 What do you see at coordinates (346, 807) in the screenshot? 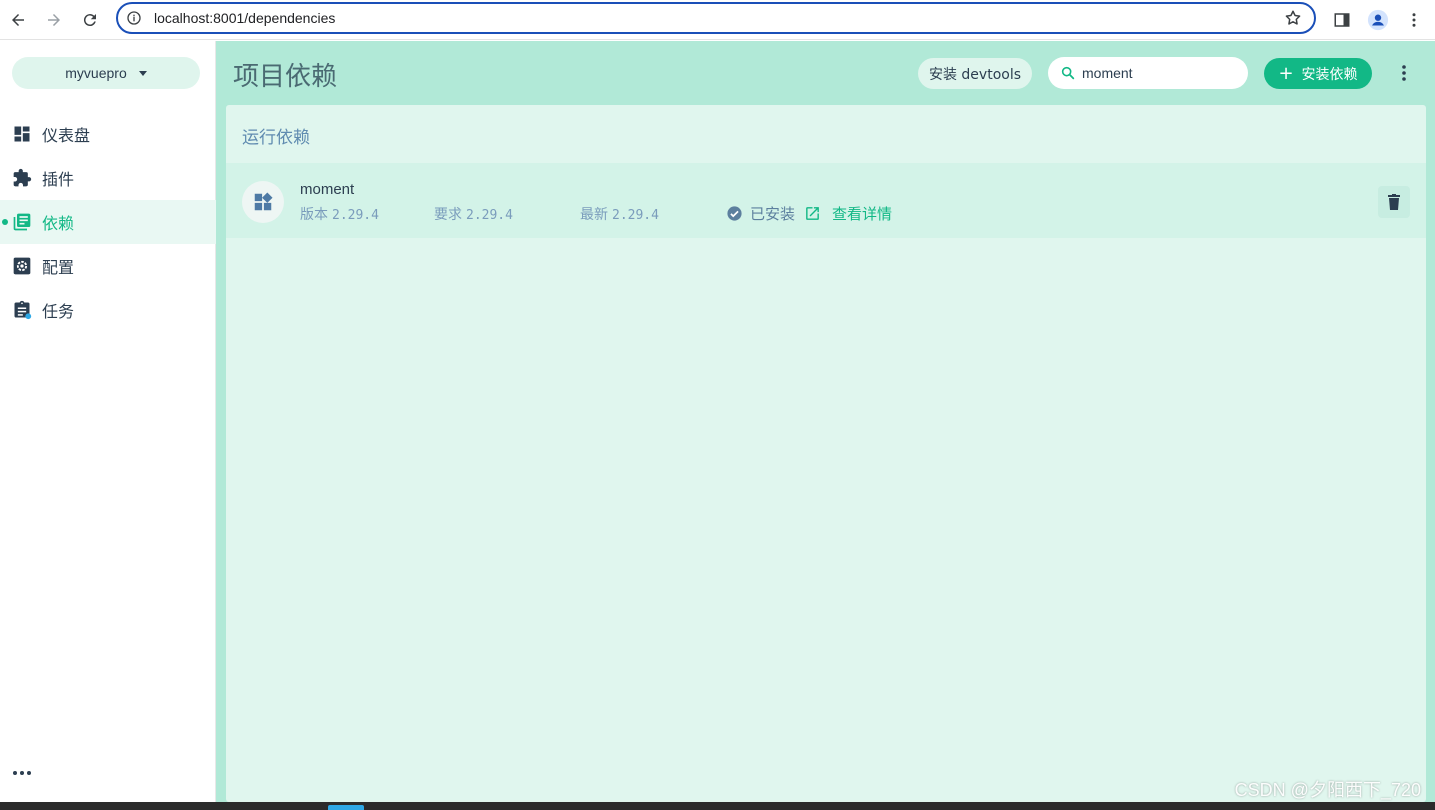
I see `taskbar-active-indicator` at bounding box center [346, 807].